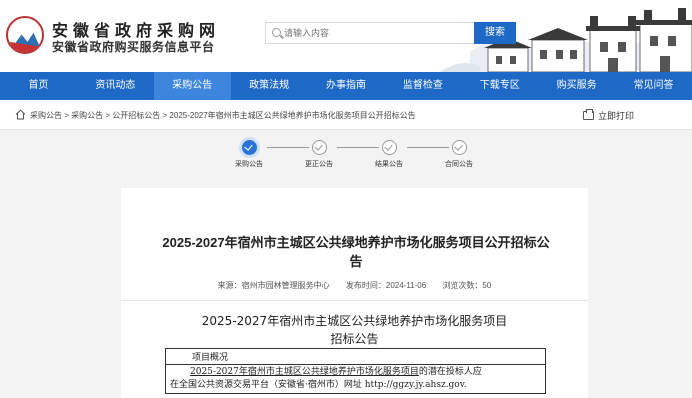 The height and width of the screenshot is (398, 692). I want to click on nav-item-guide: 办事指南, so click(346, 86).